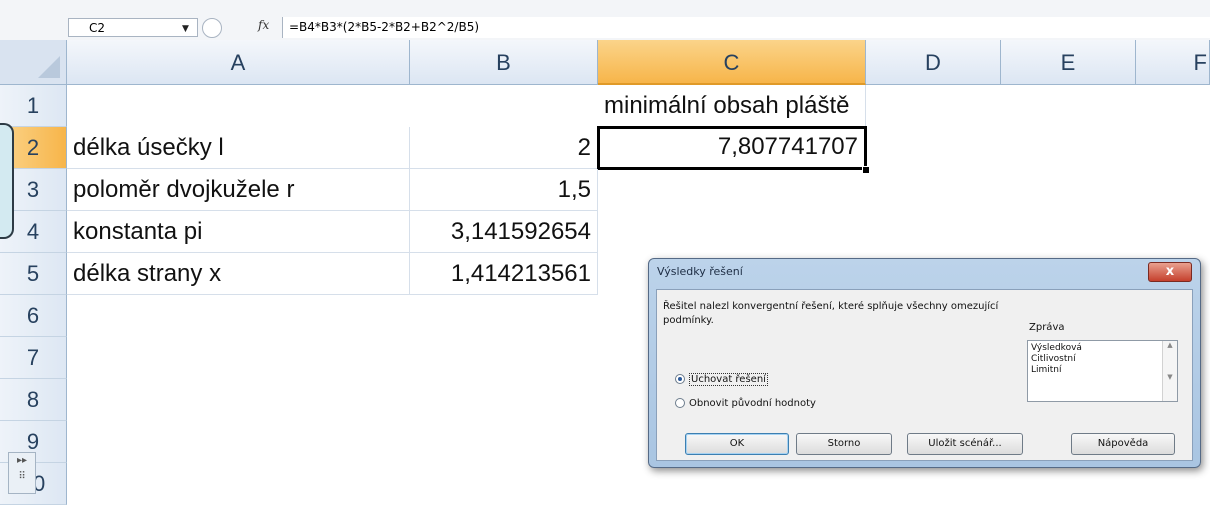  I want to click on dialog-title: Výsledky řešení, so click(700, 271).